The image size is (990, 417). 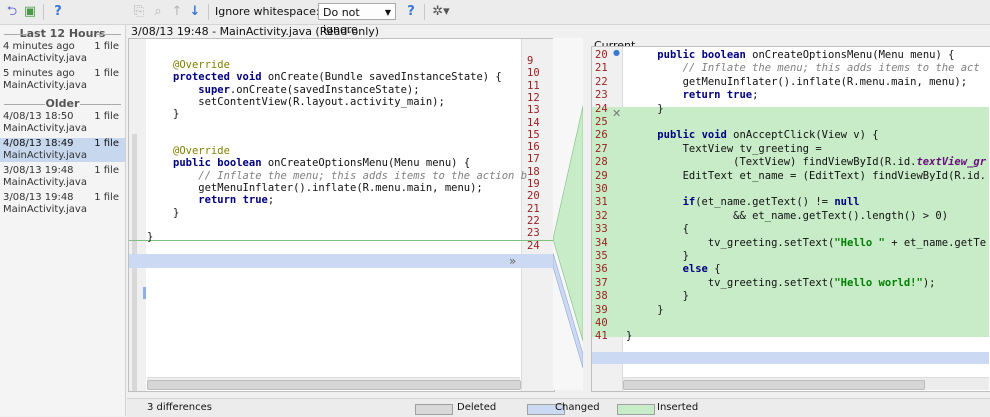 I want to click on right-line-number: 23, so click(x=601, y=95).